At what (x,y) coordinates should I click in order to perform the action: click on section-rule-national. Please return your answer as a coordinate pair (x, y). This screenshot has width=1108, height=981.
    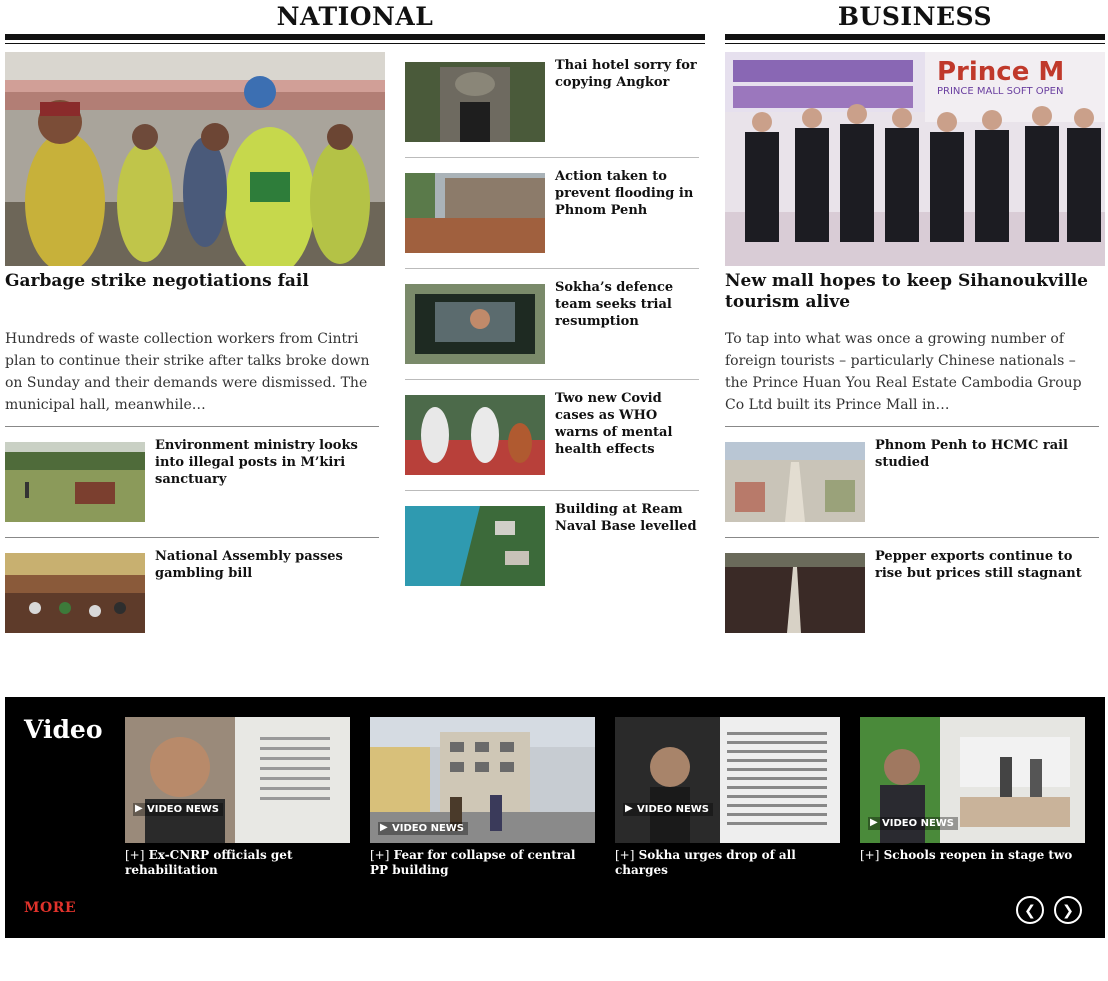
    Looking at the image, I should click on (355, 37).